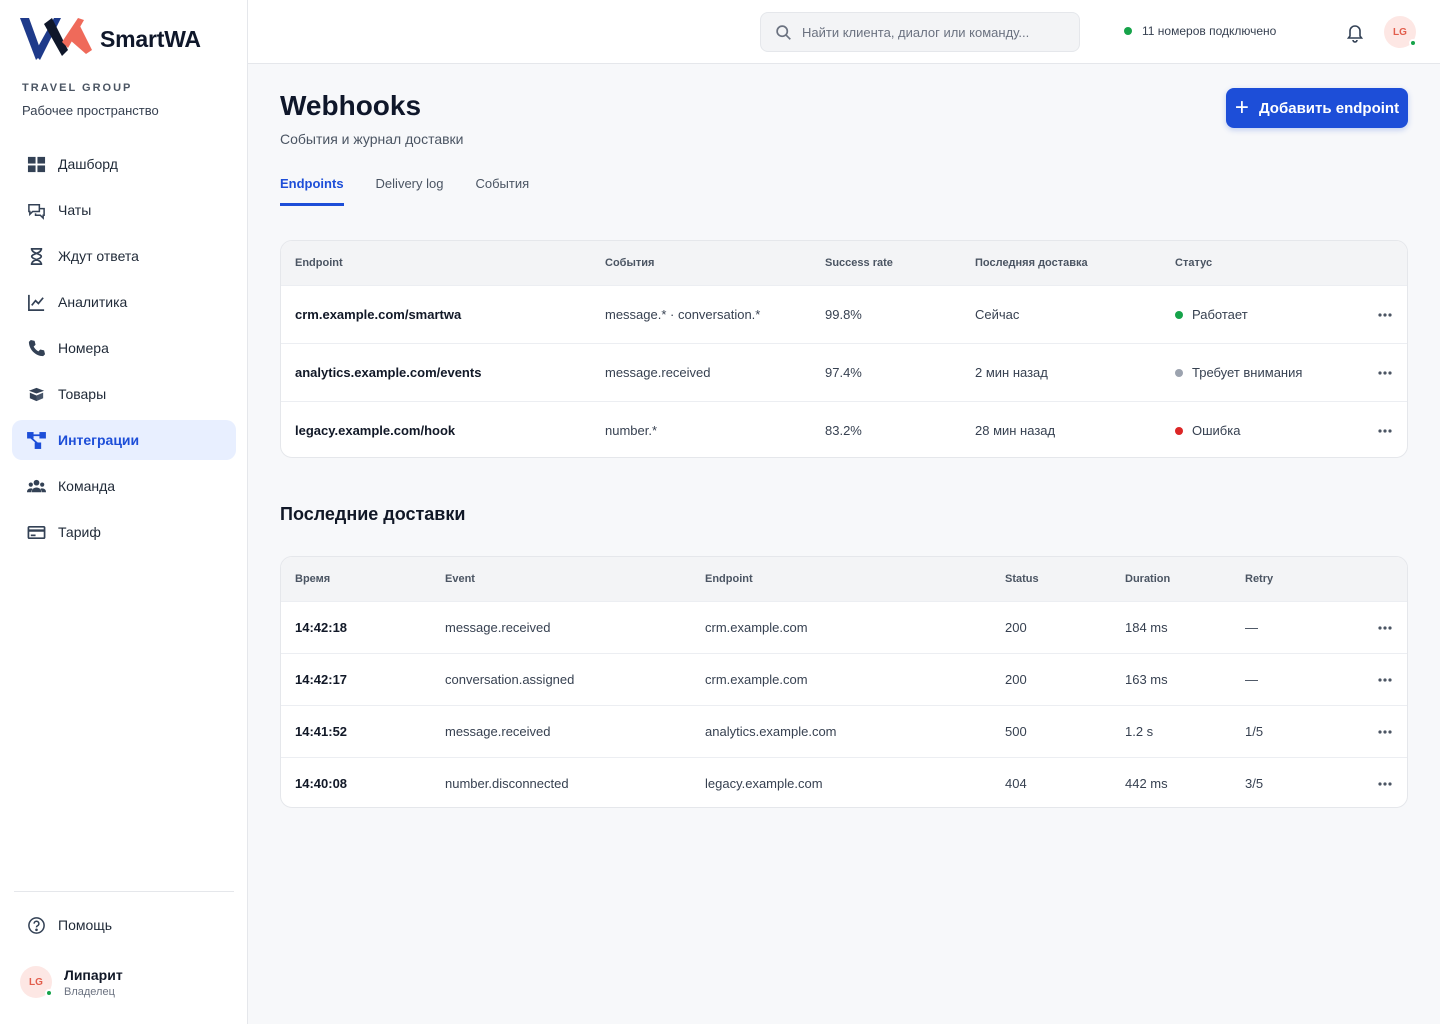 The height and width of the screenshot is (1024, 1440). Describe the element at coordinates (150, 38) in the screenshot. I see `app-name: SmartWA` at that location.